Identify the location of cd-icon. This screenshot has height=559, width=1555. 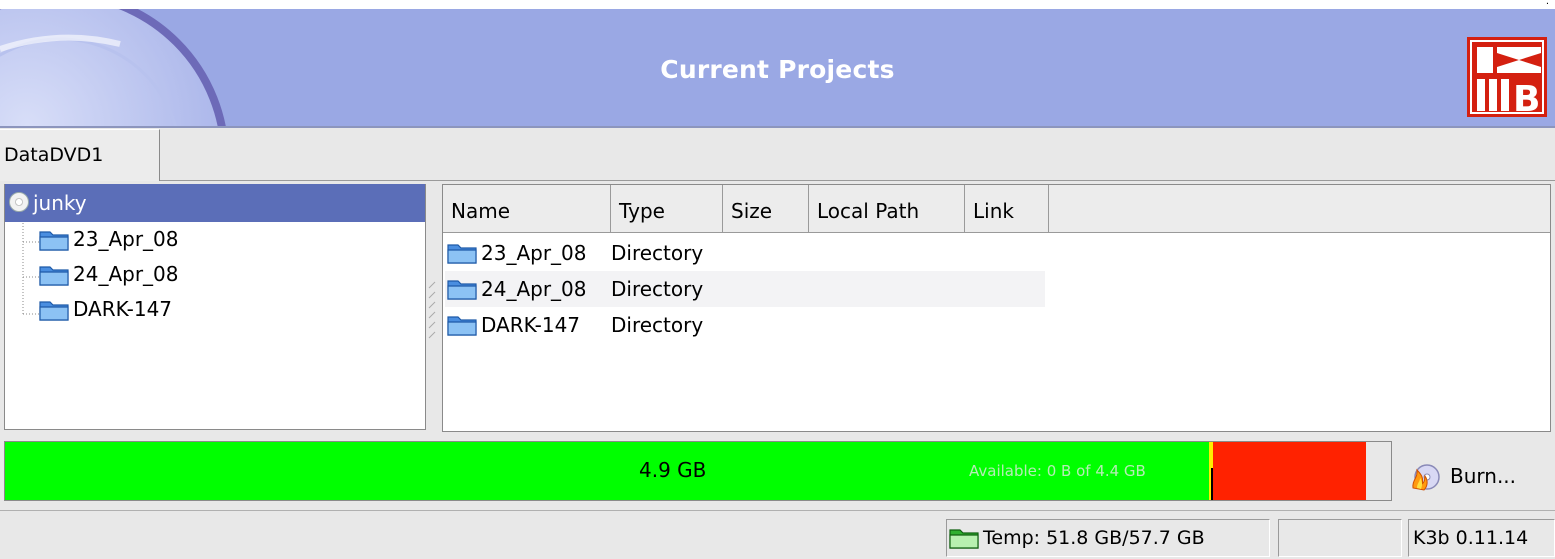
(19, 202).